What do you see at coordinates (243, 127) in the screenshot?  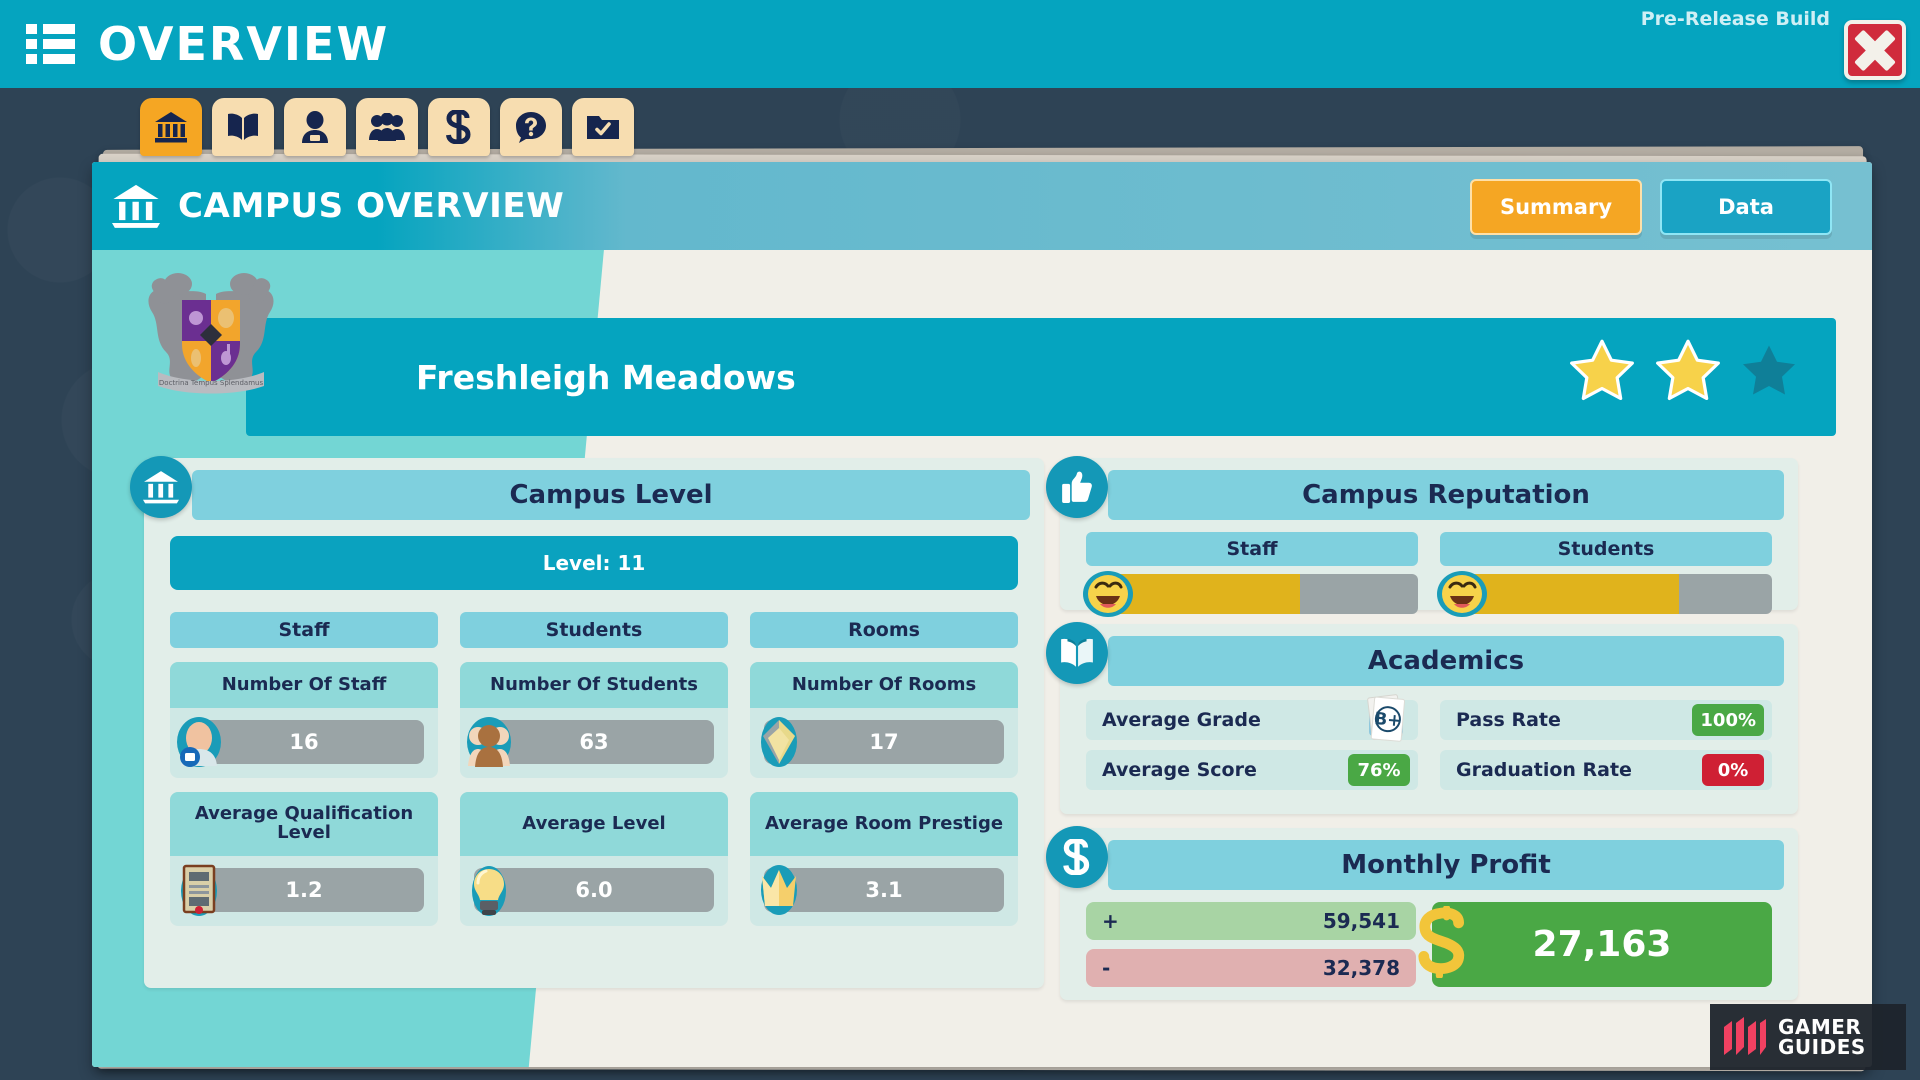 I see `tab-courses` at bounding box center [243, 127].